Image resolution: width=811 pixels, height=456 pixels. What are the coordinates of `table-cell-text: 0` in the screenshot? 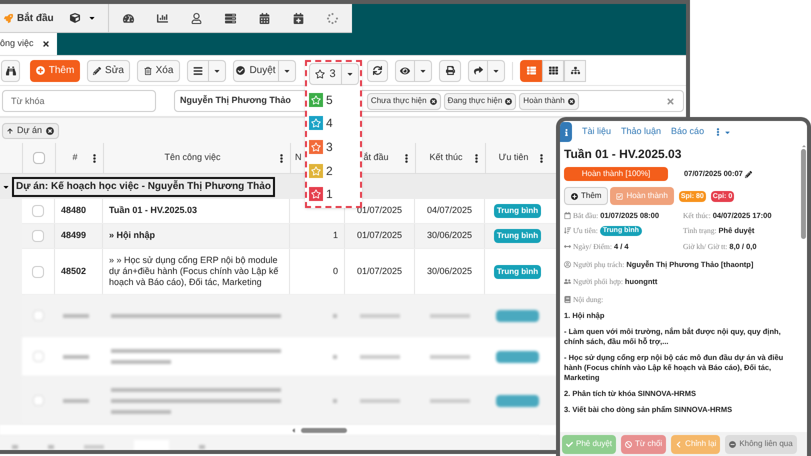 It's located at (335, 271).